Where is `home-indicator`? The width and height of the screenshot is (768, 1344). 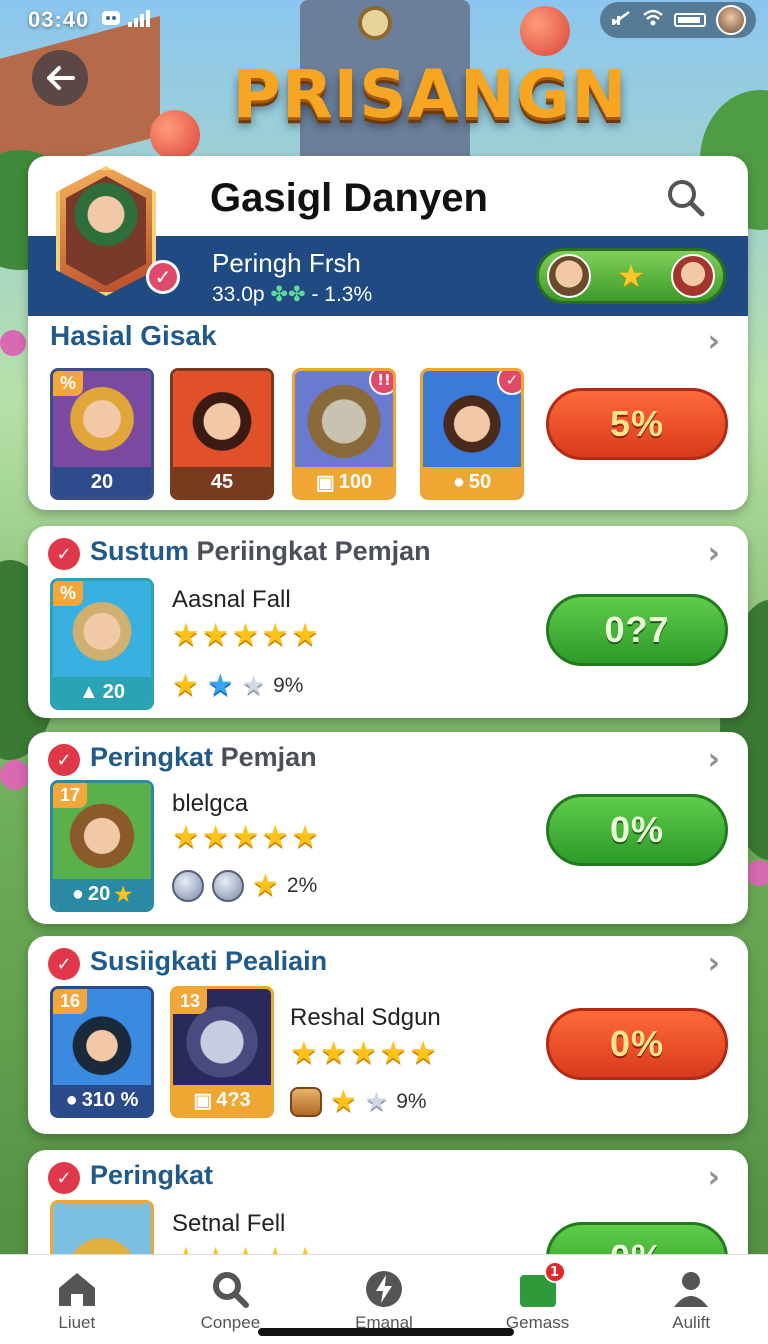 home-indicator is located at coordinates (386, 1332).